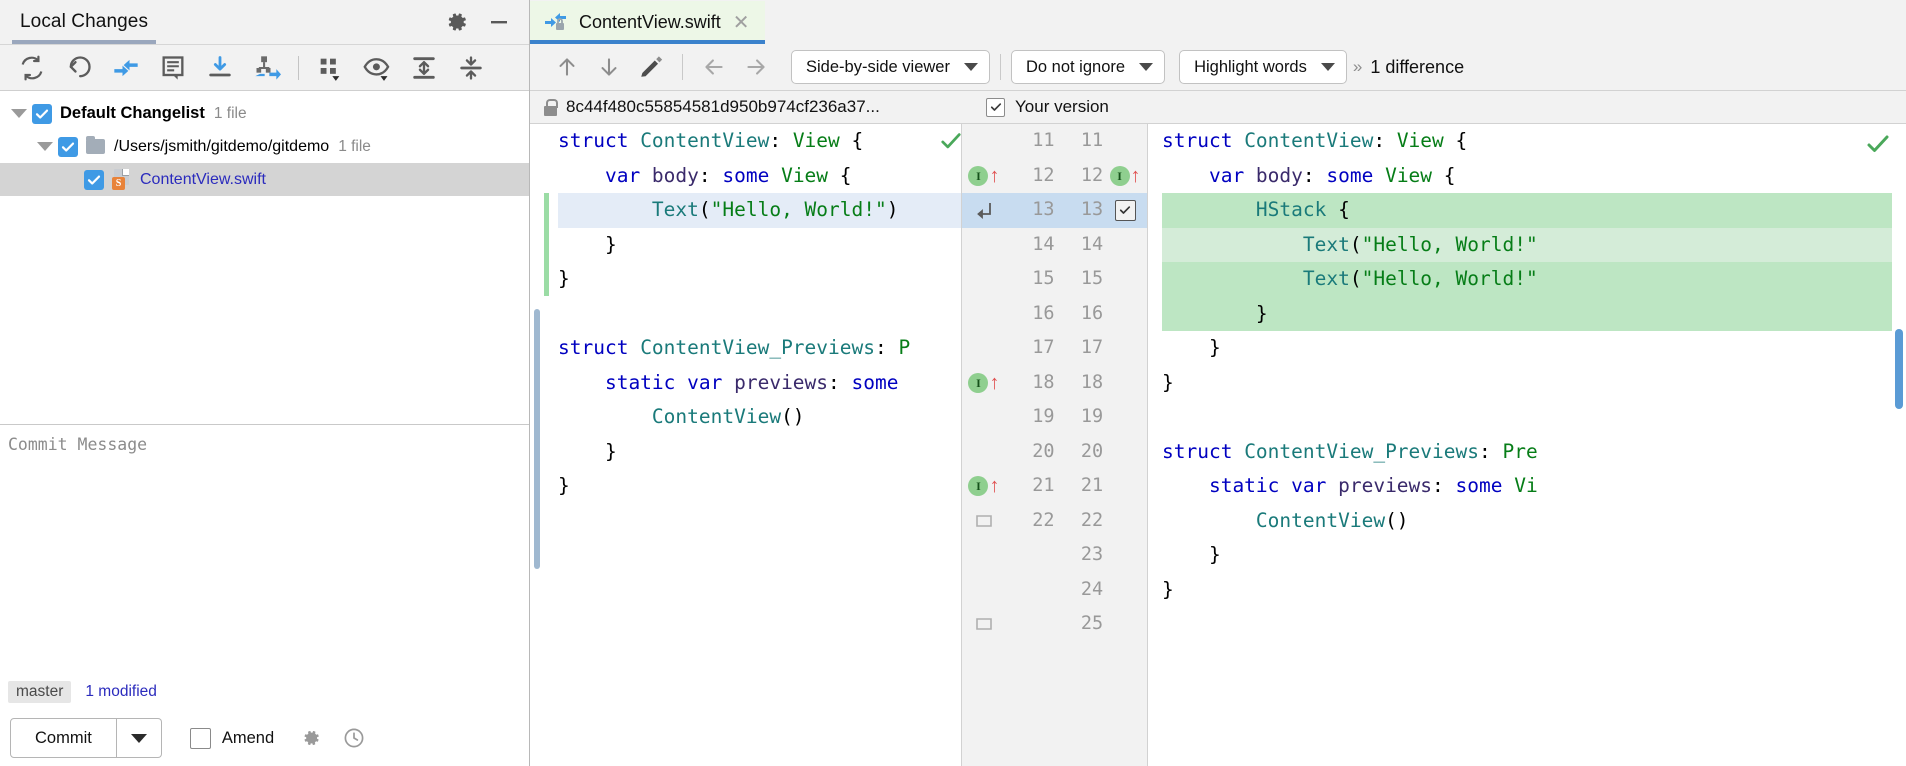 Image resolution: width=1906 pixels, height=766 pixels. What do you see at coordinates (756, 67) in the screenshot?
I see `arrow-right-icon` at bounding box center [756, 67].